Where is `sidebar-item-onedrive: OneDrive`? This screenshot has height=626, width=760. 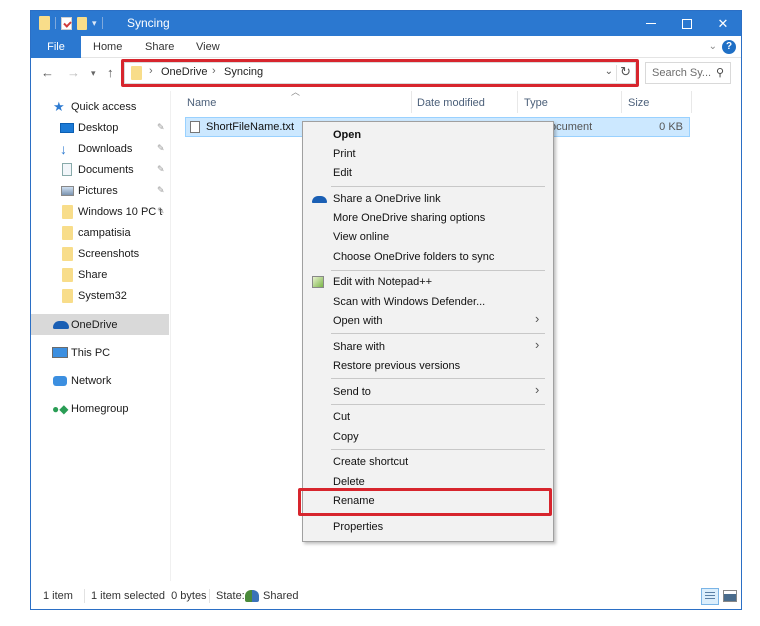 sidebar-item-onedrive: OneDrive is located at coordinates (100, 324).